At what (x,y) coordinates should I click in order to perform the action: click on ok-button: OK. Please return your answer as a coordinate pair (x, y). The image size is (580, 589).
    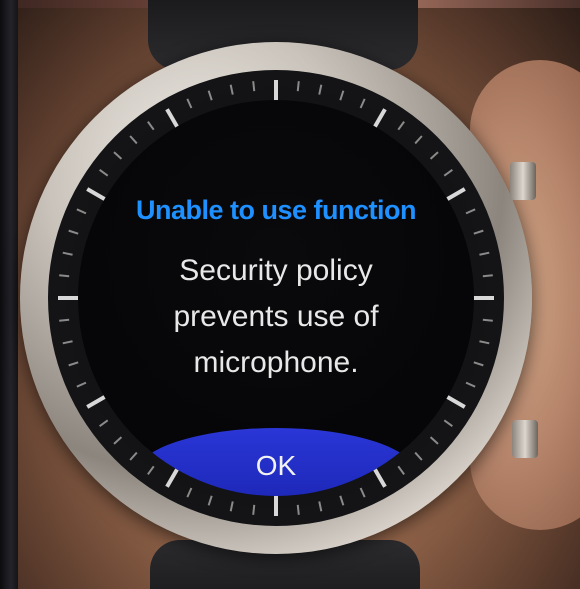
    Looking at the image, I should click on (276, 462).